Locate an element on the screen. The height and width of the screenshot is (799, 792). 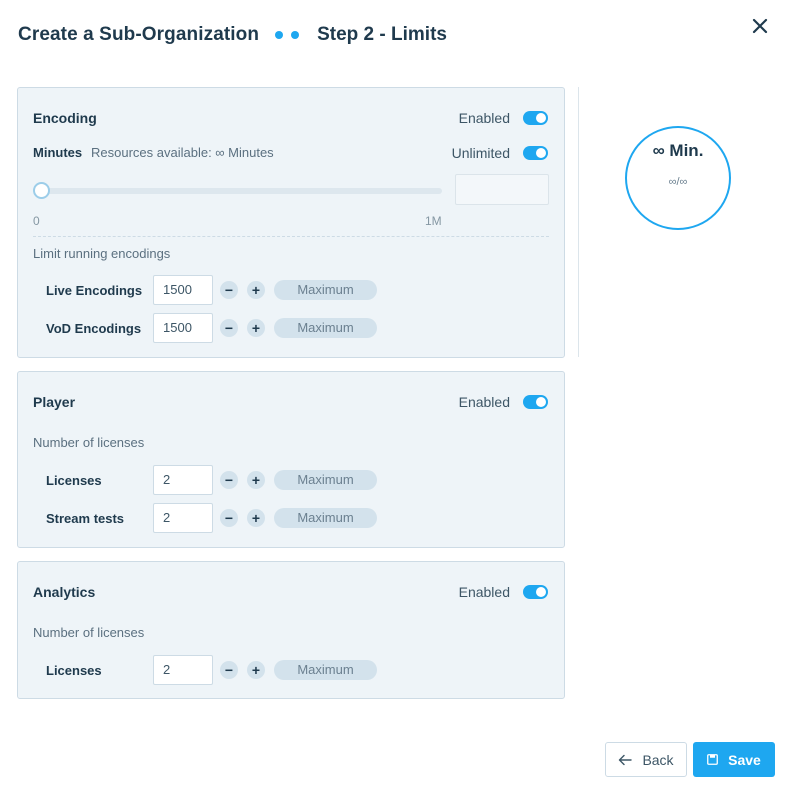
player-licenses-heading: Number of licenses is located at coordinates (89, 442).